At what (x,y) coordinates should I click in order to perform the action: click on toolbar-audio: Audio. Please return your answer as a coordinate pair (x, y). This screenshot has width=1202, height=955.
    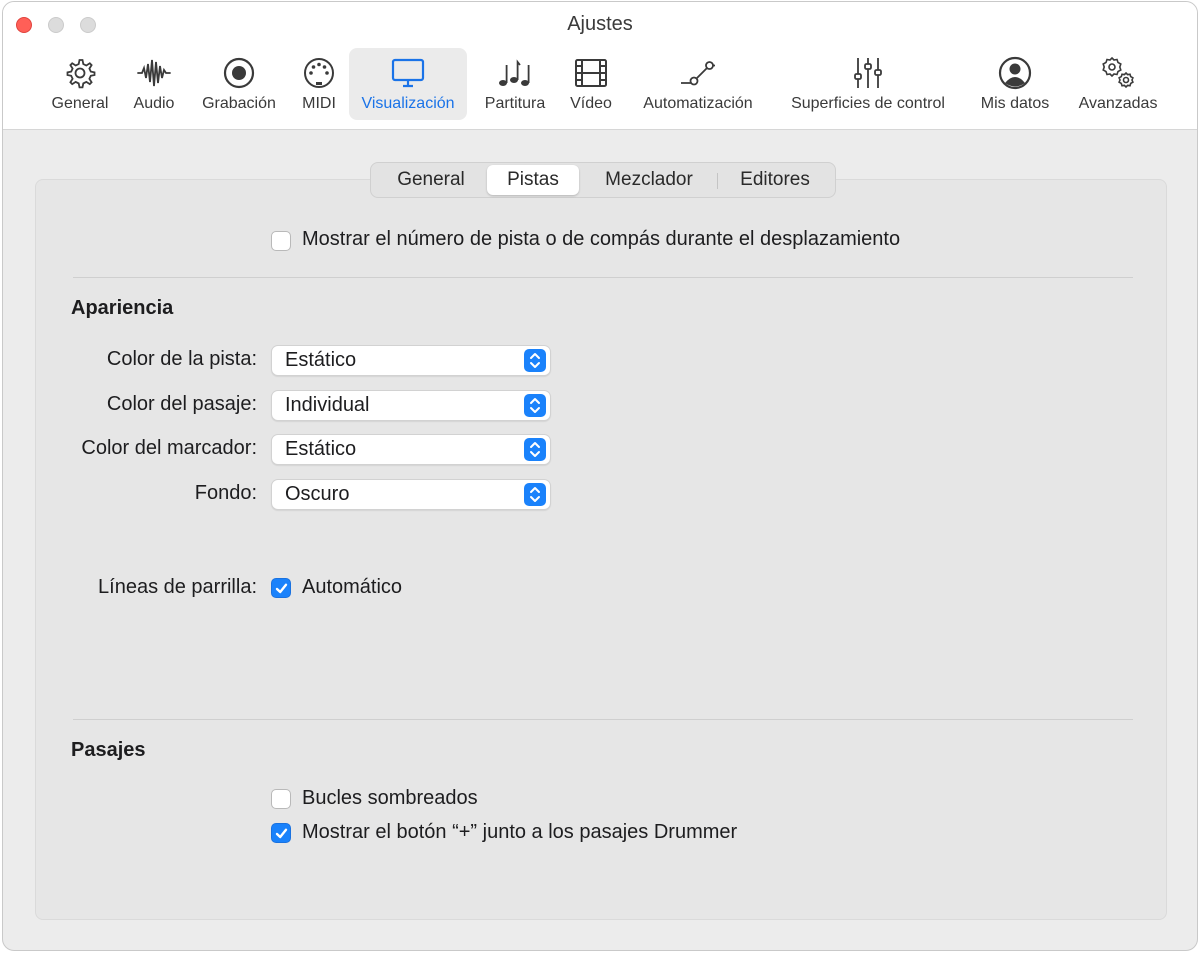
    Looking at the image, I should click on (154, 84).